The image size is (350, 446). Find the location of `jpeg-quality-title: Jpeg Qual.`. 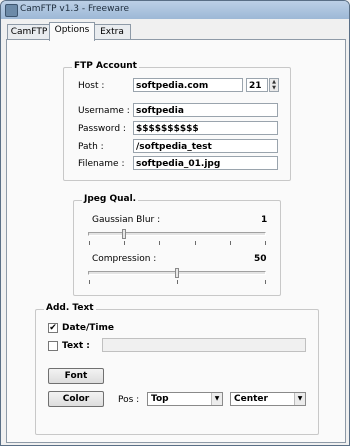

jpeg-quality-title: Jpeg Qual. is located at coordinates (110, 199).